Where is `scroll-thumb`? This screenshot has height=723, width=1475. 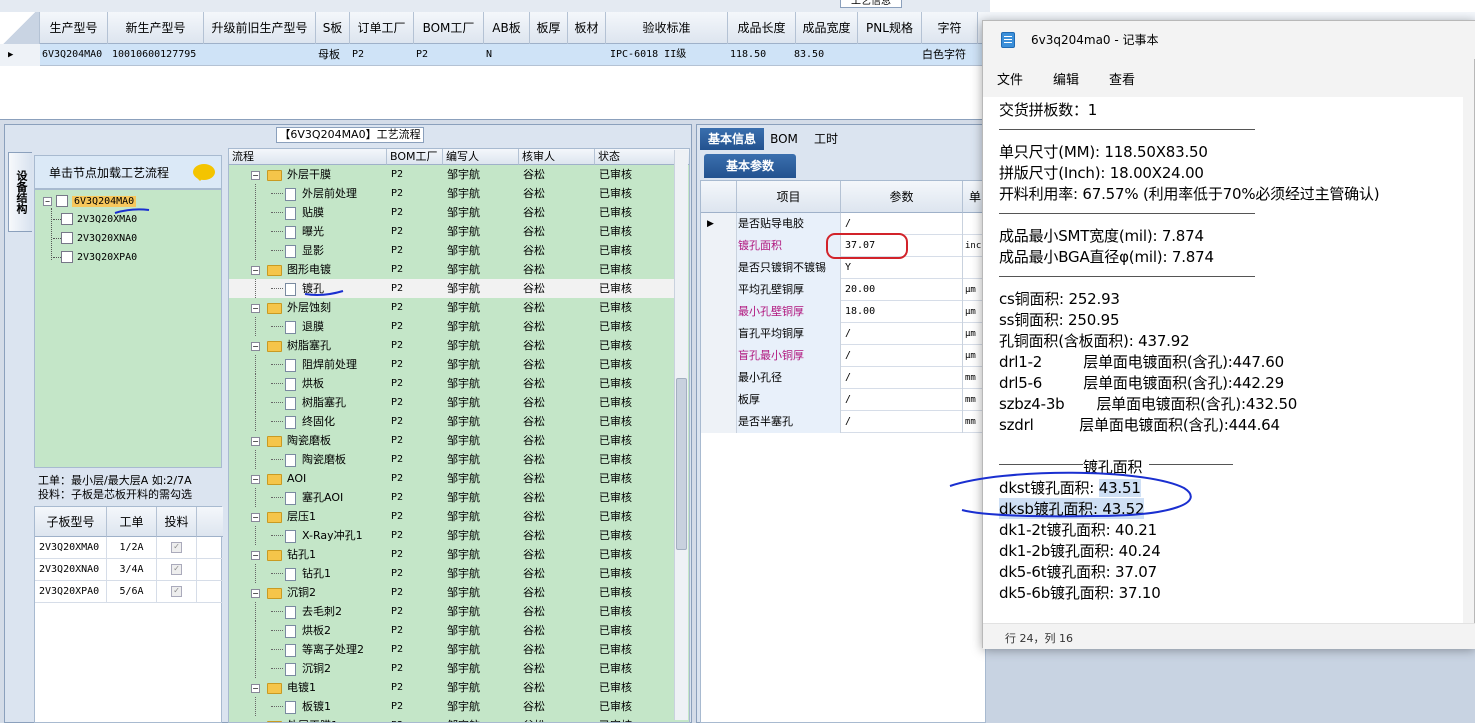 scroll-thumb is located at coordinates (681, 464).